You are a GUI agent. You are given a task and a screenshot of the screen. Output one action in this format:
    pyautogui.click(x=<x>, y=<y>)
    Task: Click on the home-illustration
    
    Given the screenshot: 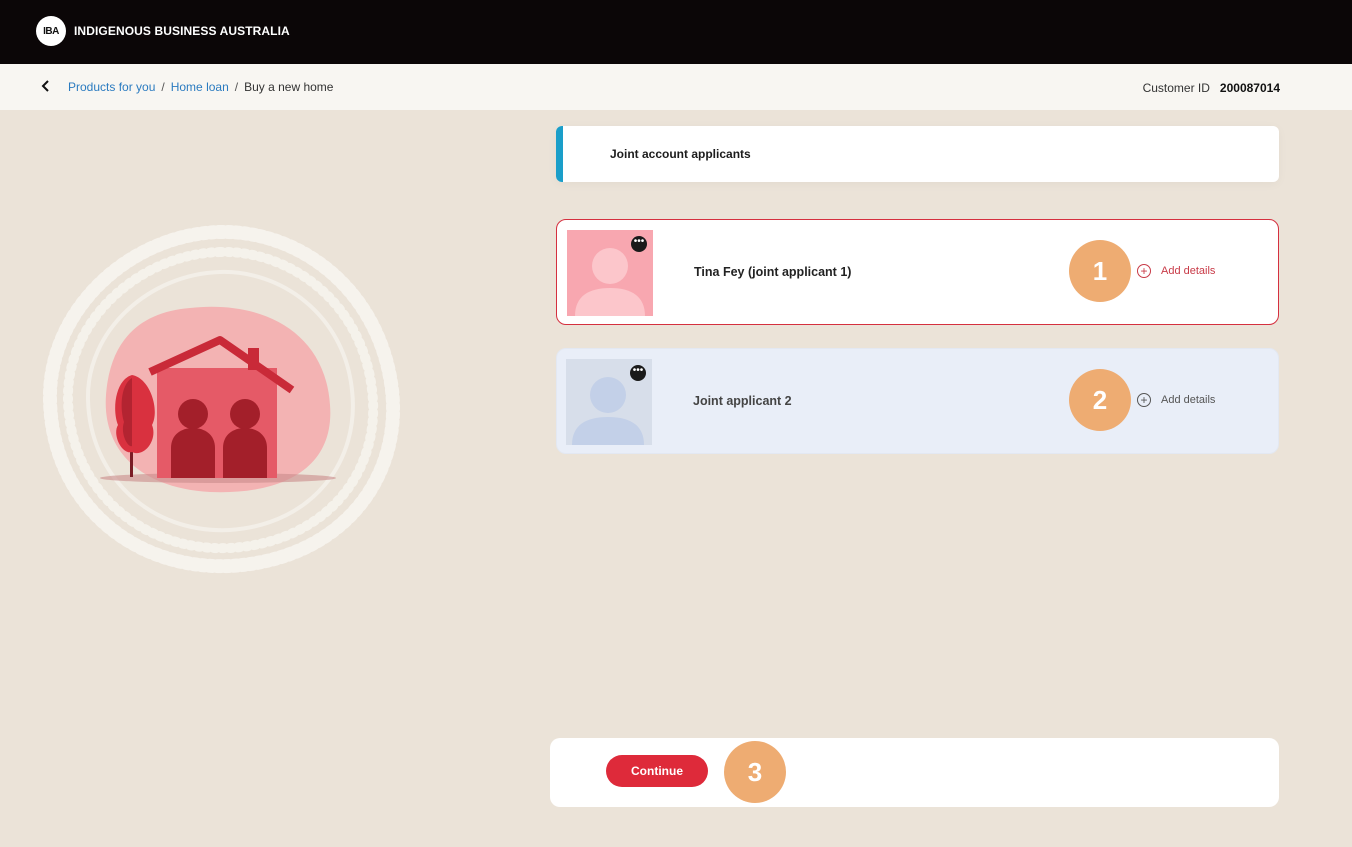 What is the action you would take?
    pyautogui.click(x=222, y=397)
    